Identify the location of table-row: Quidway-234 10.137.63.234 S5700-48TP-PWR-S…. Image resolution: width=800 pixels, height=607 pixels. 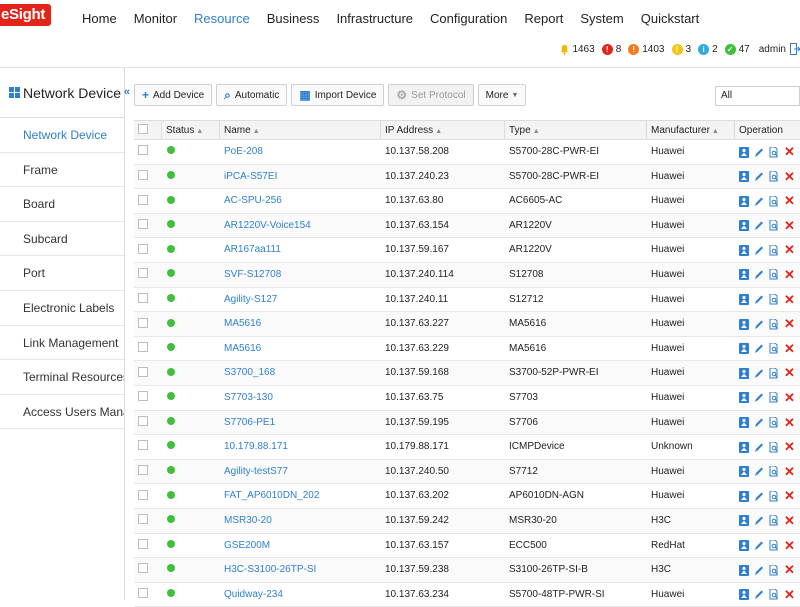
(467, 595).